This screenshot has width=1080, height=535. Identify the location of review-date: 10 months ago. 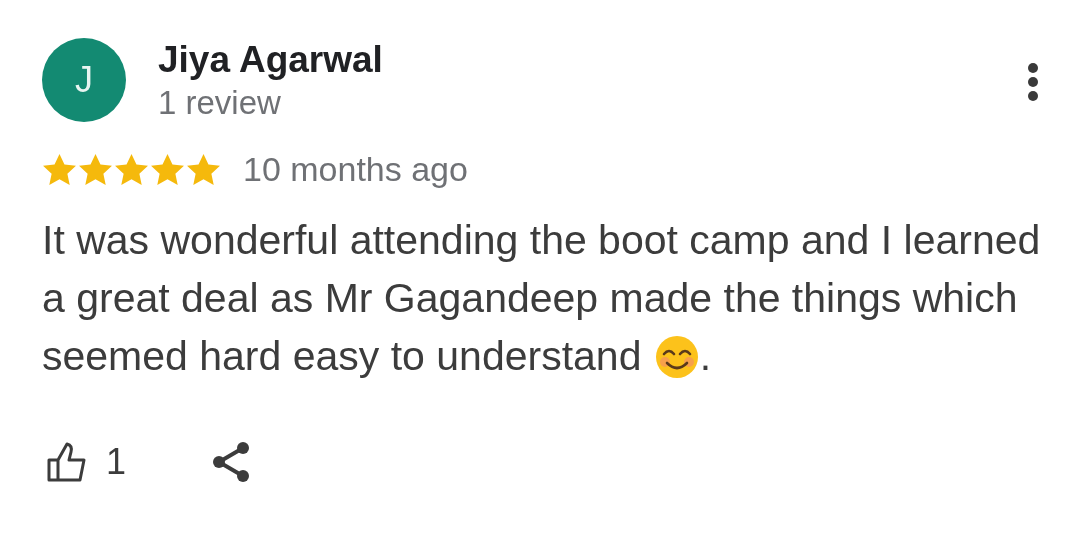
(355, 169).